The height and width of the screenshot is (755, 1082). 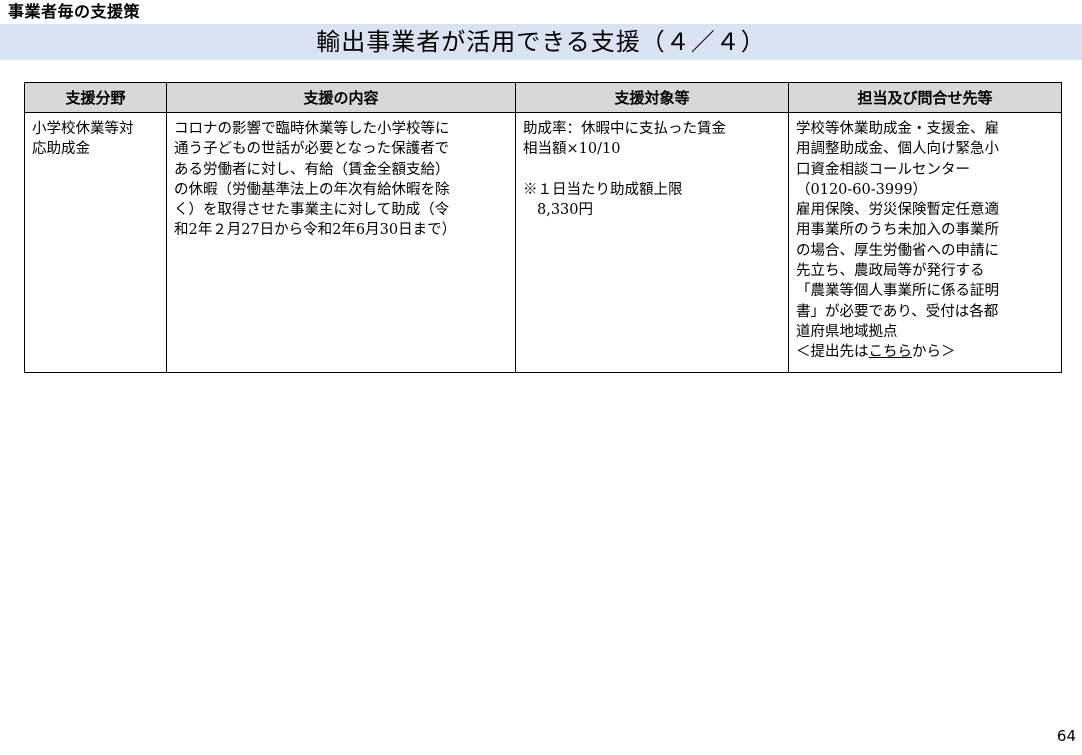 I want to click on contact-line: 学校等休業助成金・支援金、雇, so click(x=897, y=129).